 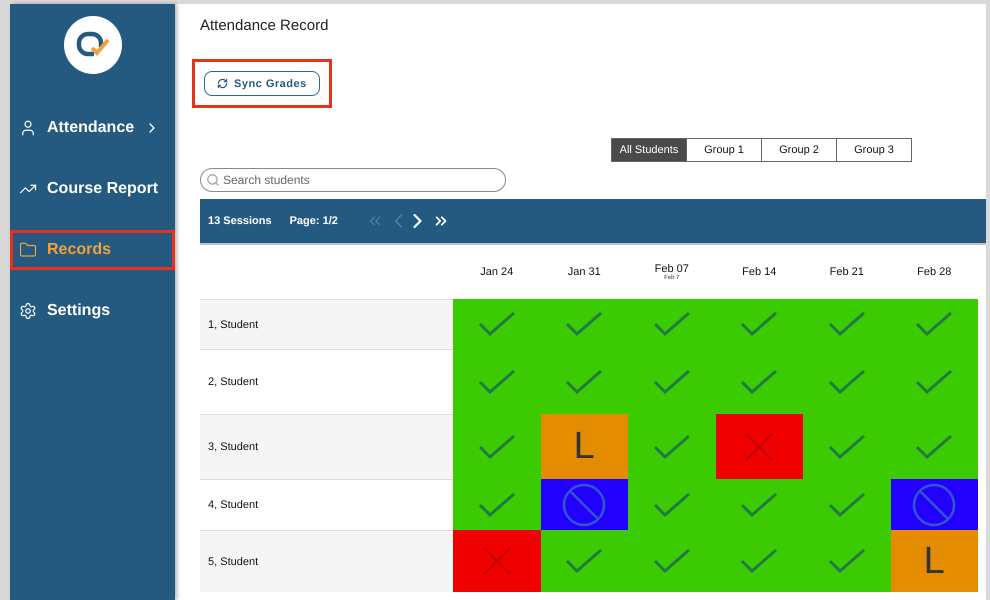 I want to click on sidebar-item: Course Report, so click(x=92, y=189).